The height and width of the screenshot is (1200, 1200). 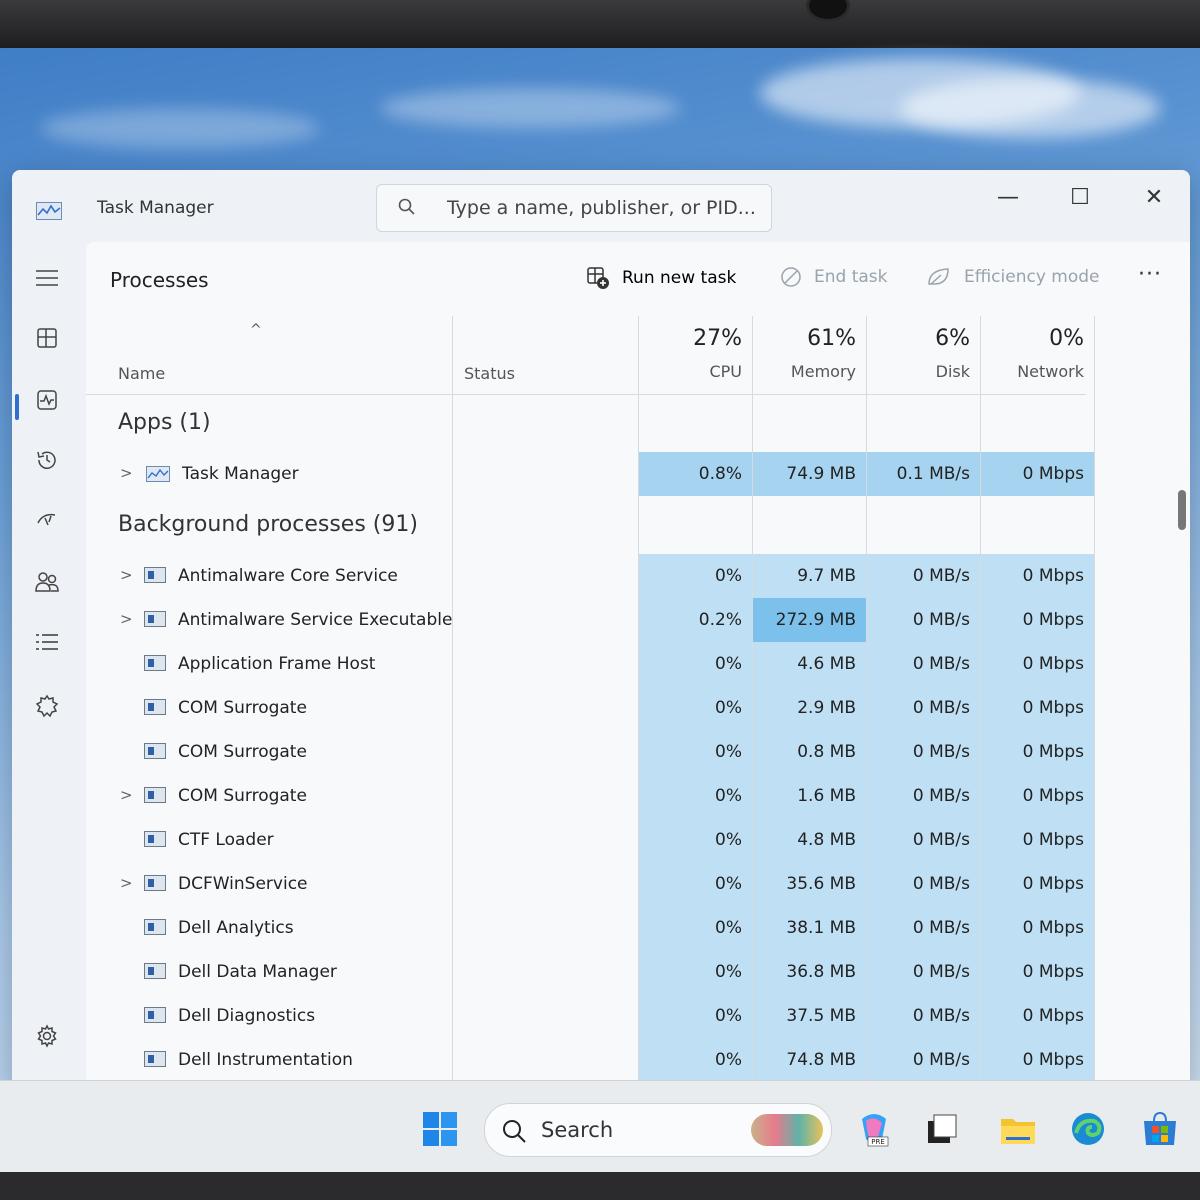 What do you see at coordinates (923, 474) in the screenshot?
I see `disk-cell: 0.1 MB/s` at bounding box center [923, 474].